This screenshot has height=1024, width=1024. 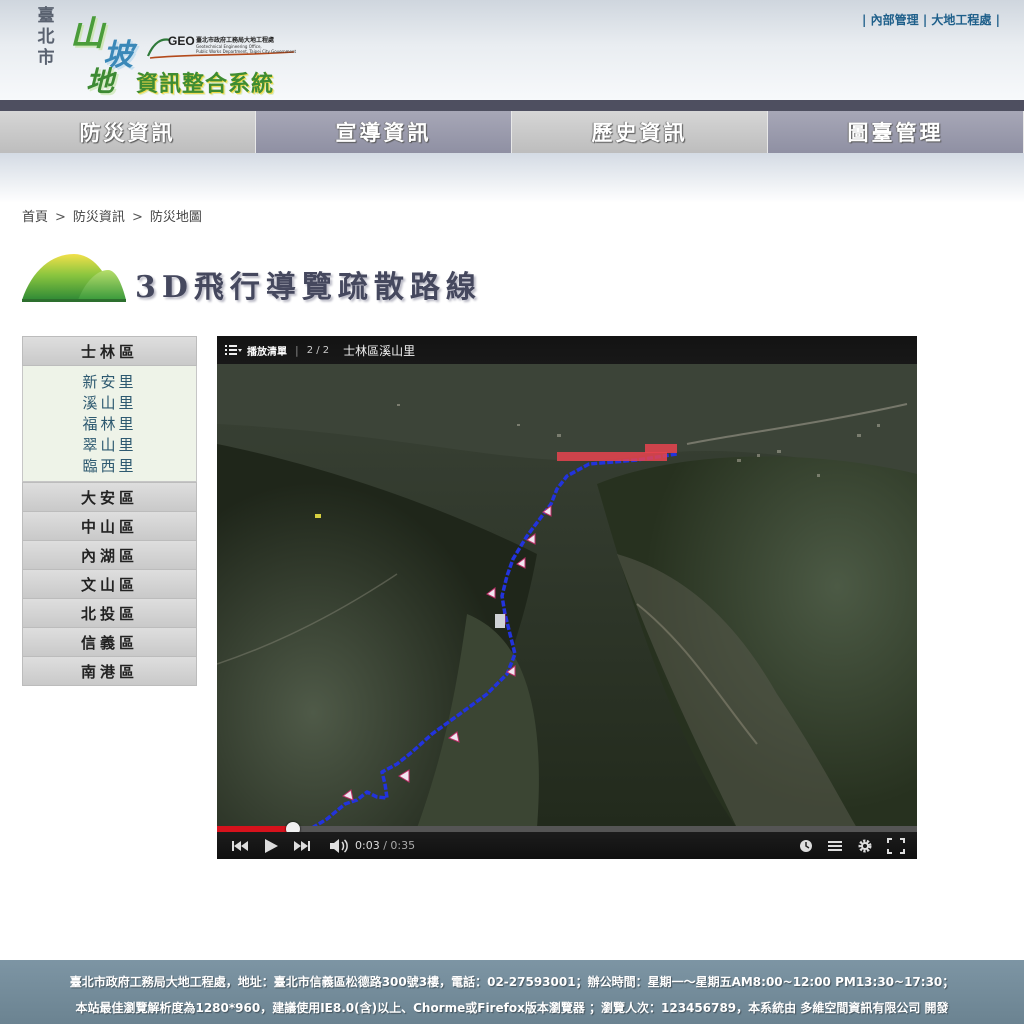 I want to click on nav-shadow, so click(x=512, y=178).